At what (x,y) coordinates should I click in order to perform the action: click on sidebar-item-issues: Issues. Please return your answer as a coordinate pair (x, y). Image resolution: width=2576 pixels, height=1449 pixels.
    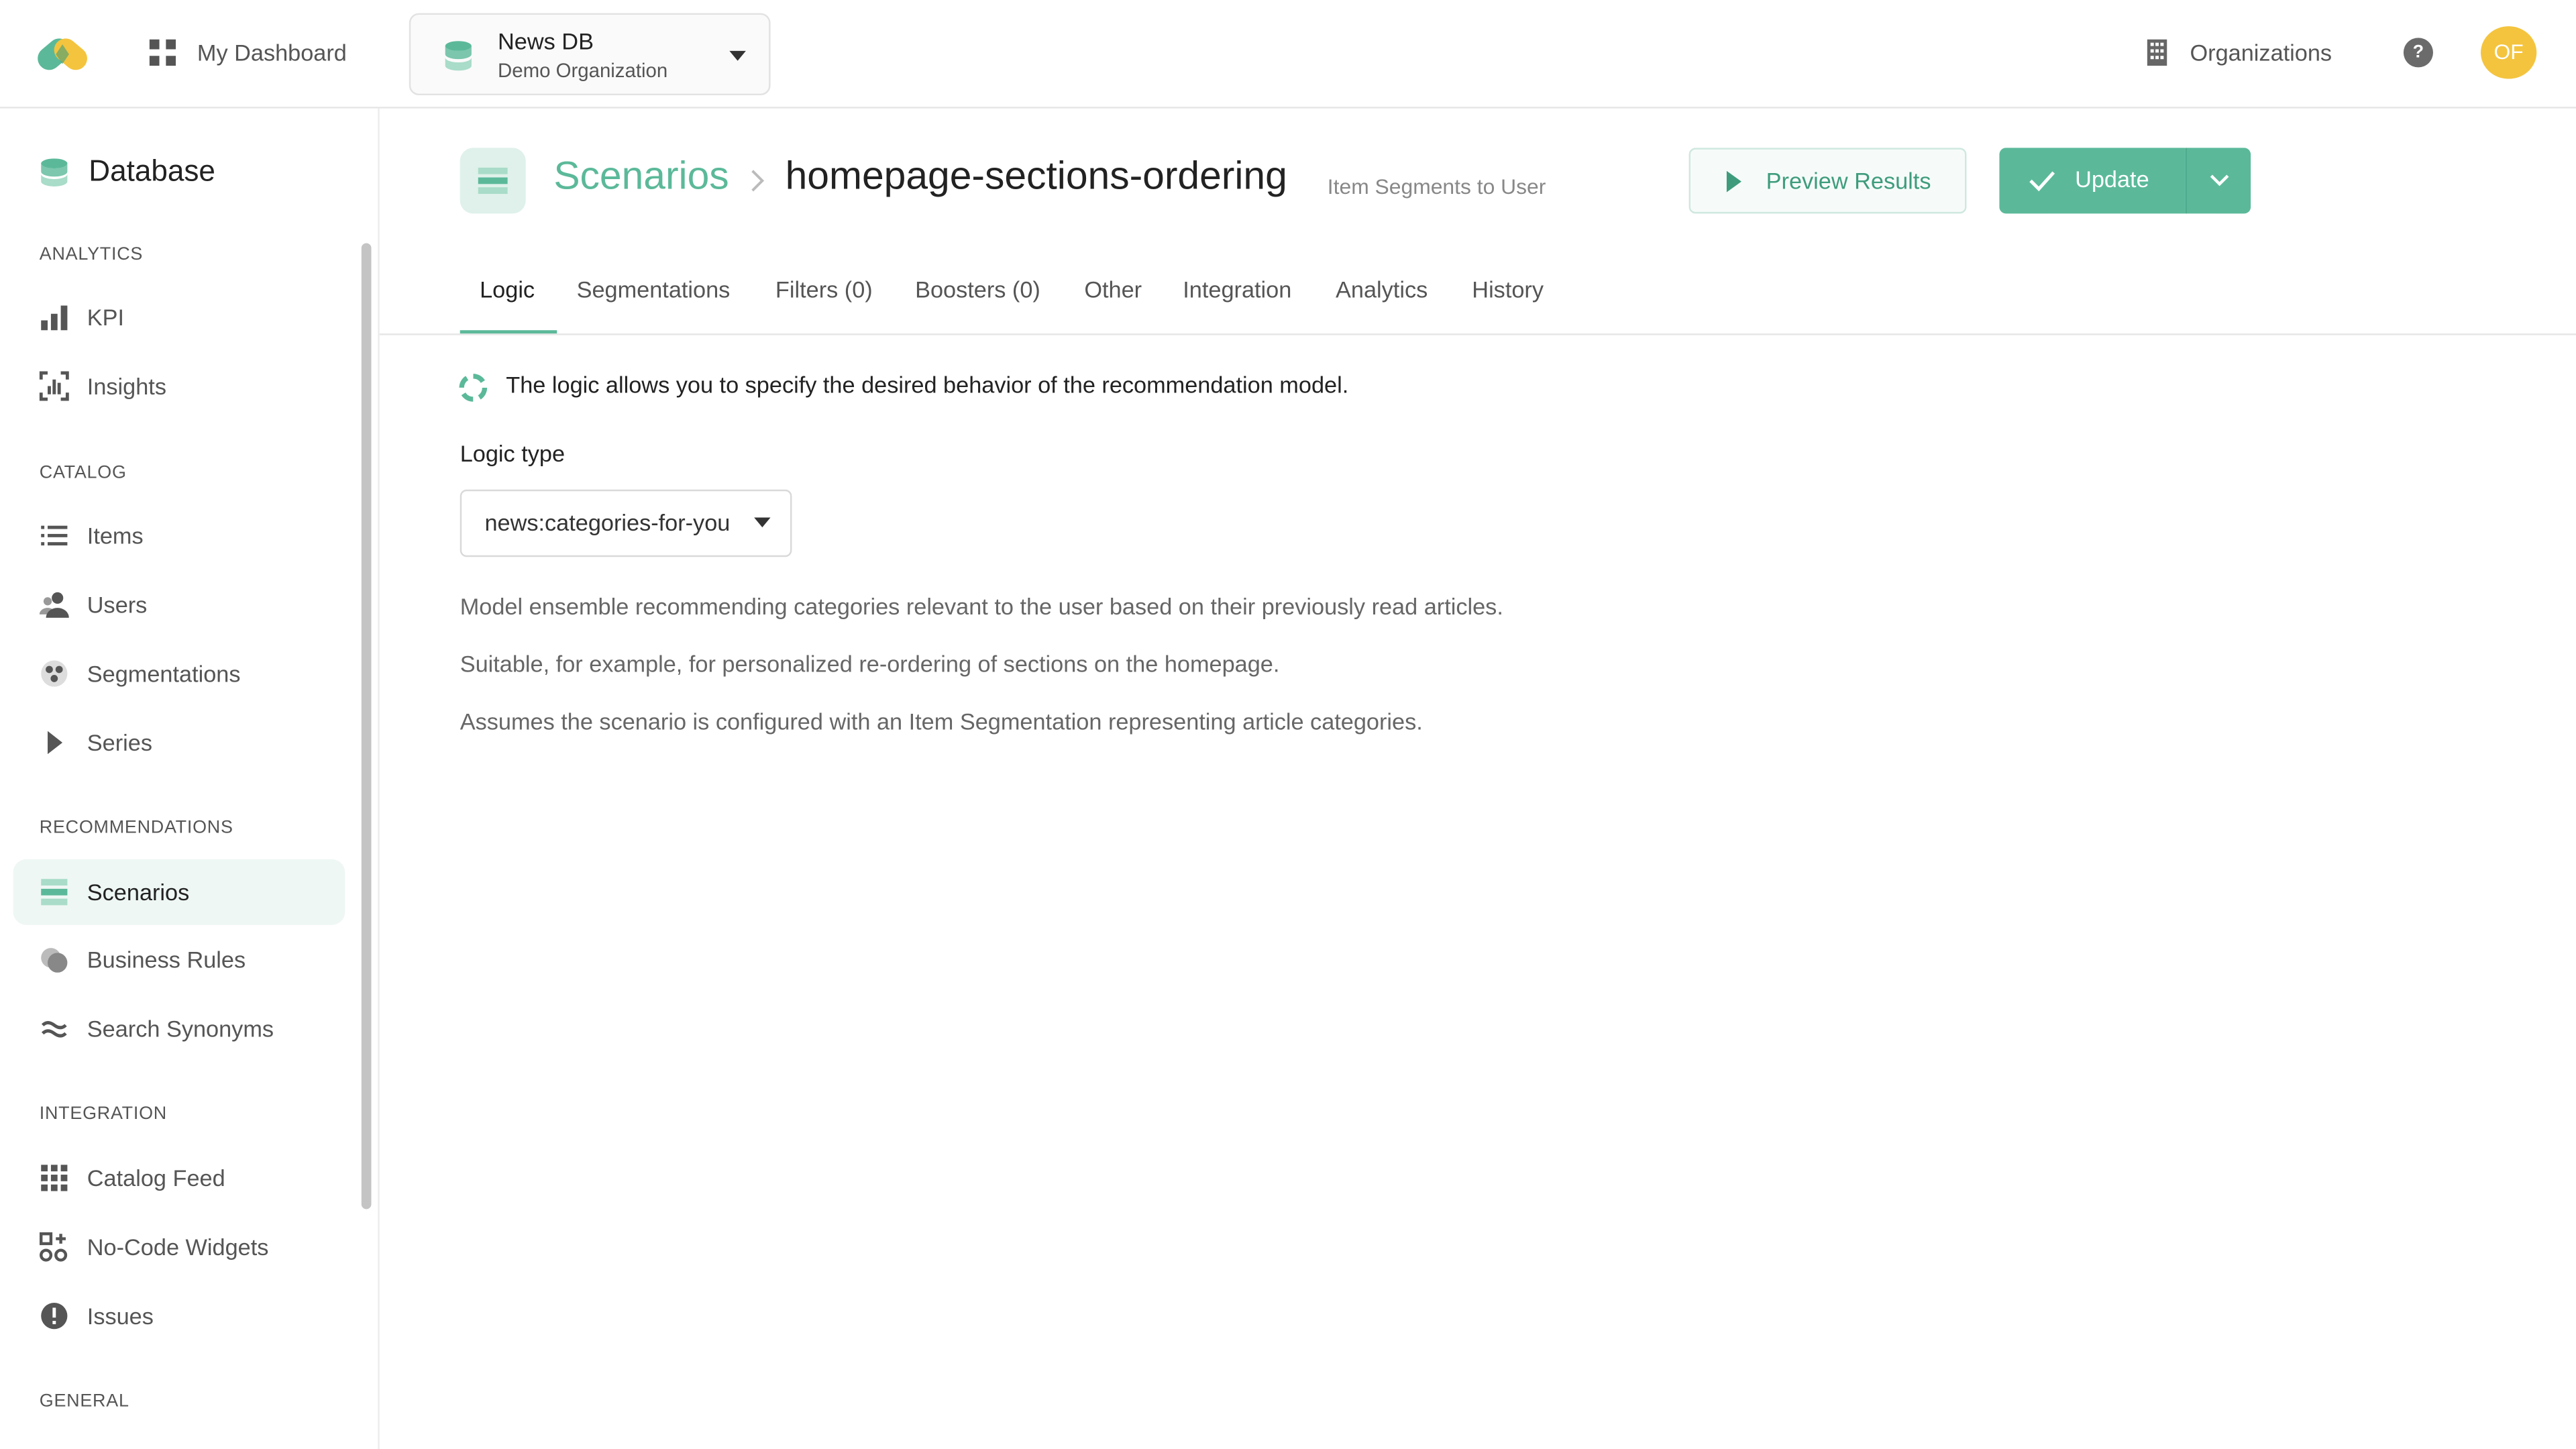
    Looking at the image, I should click on (179, 1316).